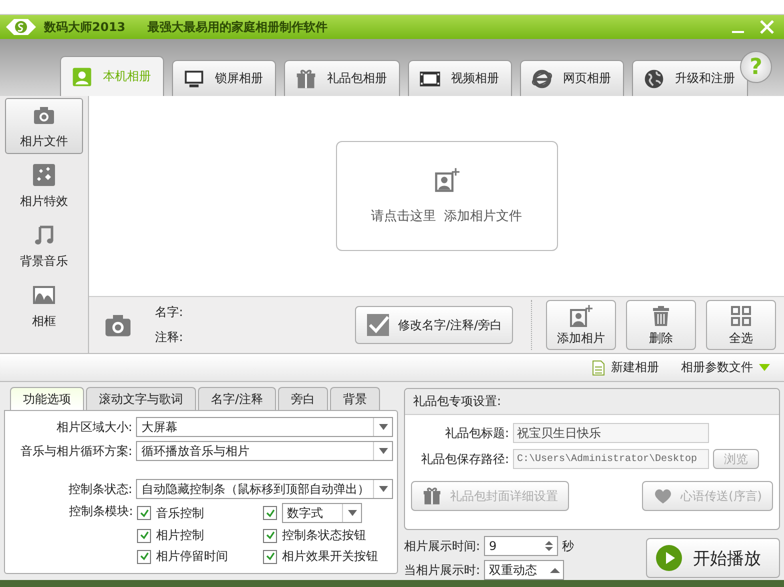 This screenshot has width=784, height=587. Describe the element at coordinates (661, 325) in the screenshot. I see `photo-action-button: 删除` at that location.